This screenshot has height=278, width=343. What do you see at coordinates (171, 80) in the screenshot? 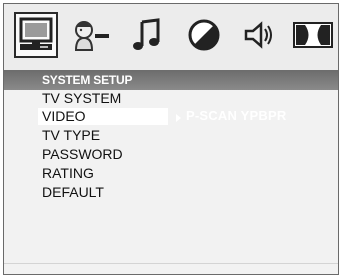
I see `section-header: SYSTEM SETUP` at bounding box center [171, 80].